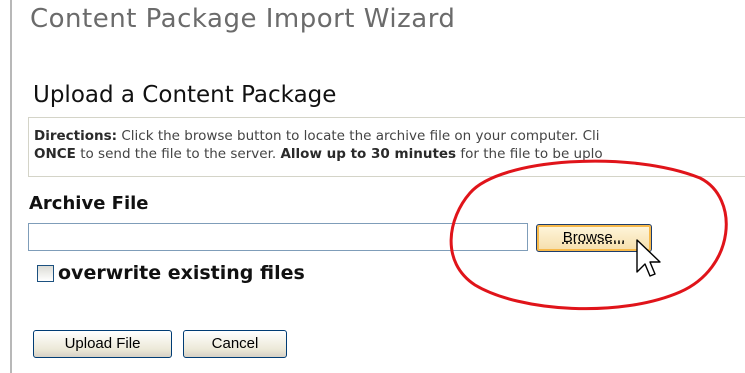  What do you see at coordinates (531, 154) in the screenshot?
I see `directions-line2-b: for the file to be uplo` at bounding box center [531, 154].